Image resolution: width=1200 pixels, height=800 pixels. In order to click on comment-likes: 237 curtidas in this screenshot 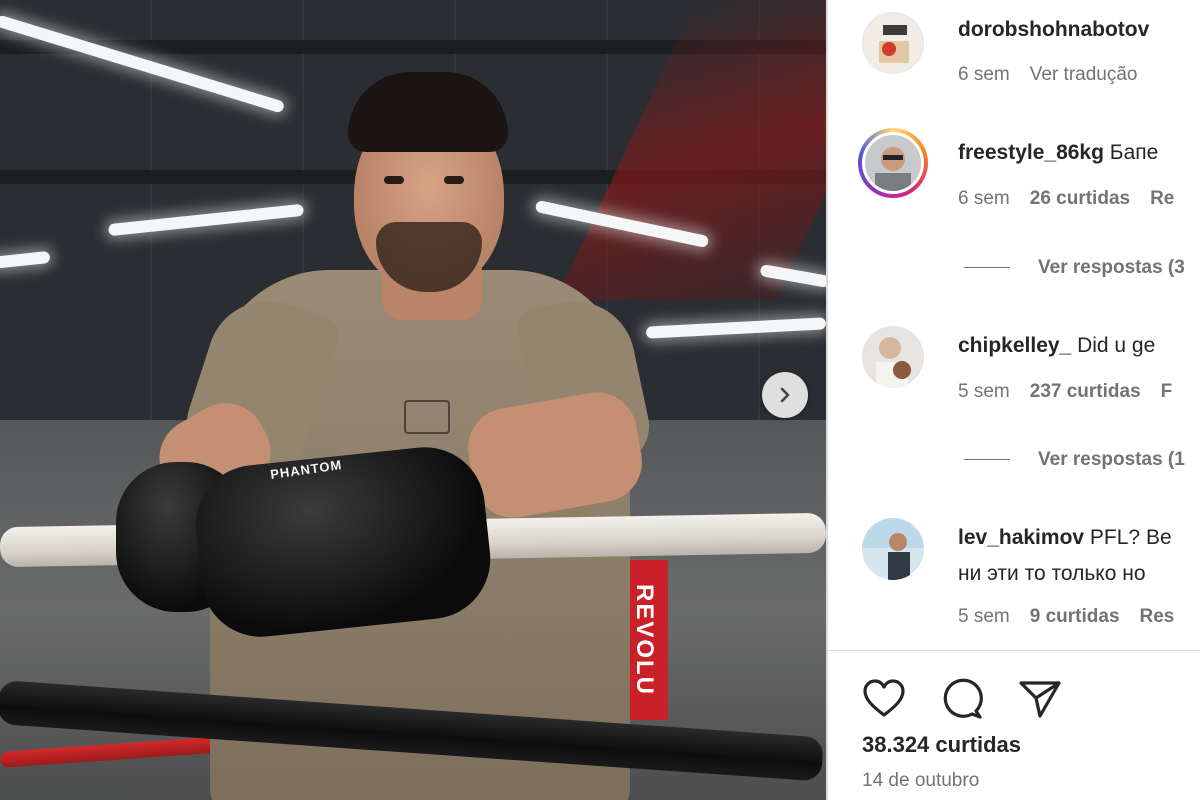, I will do `click(1085, 391)`.